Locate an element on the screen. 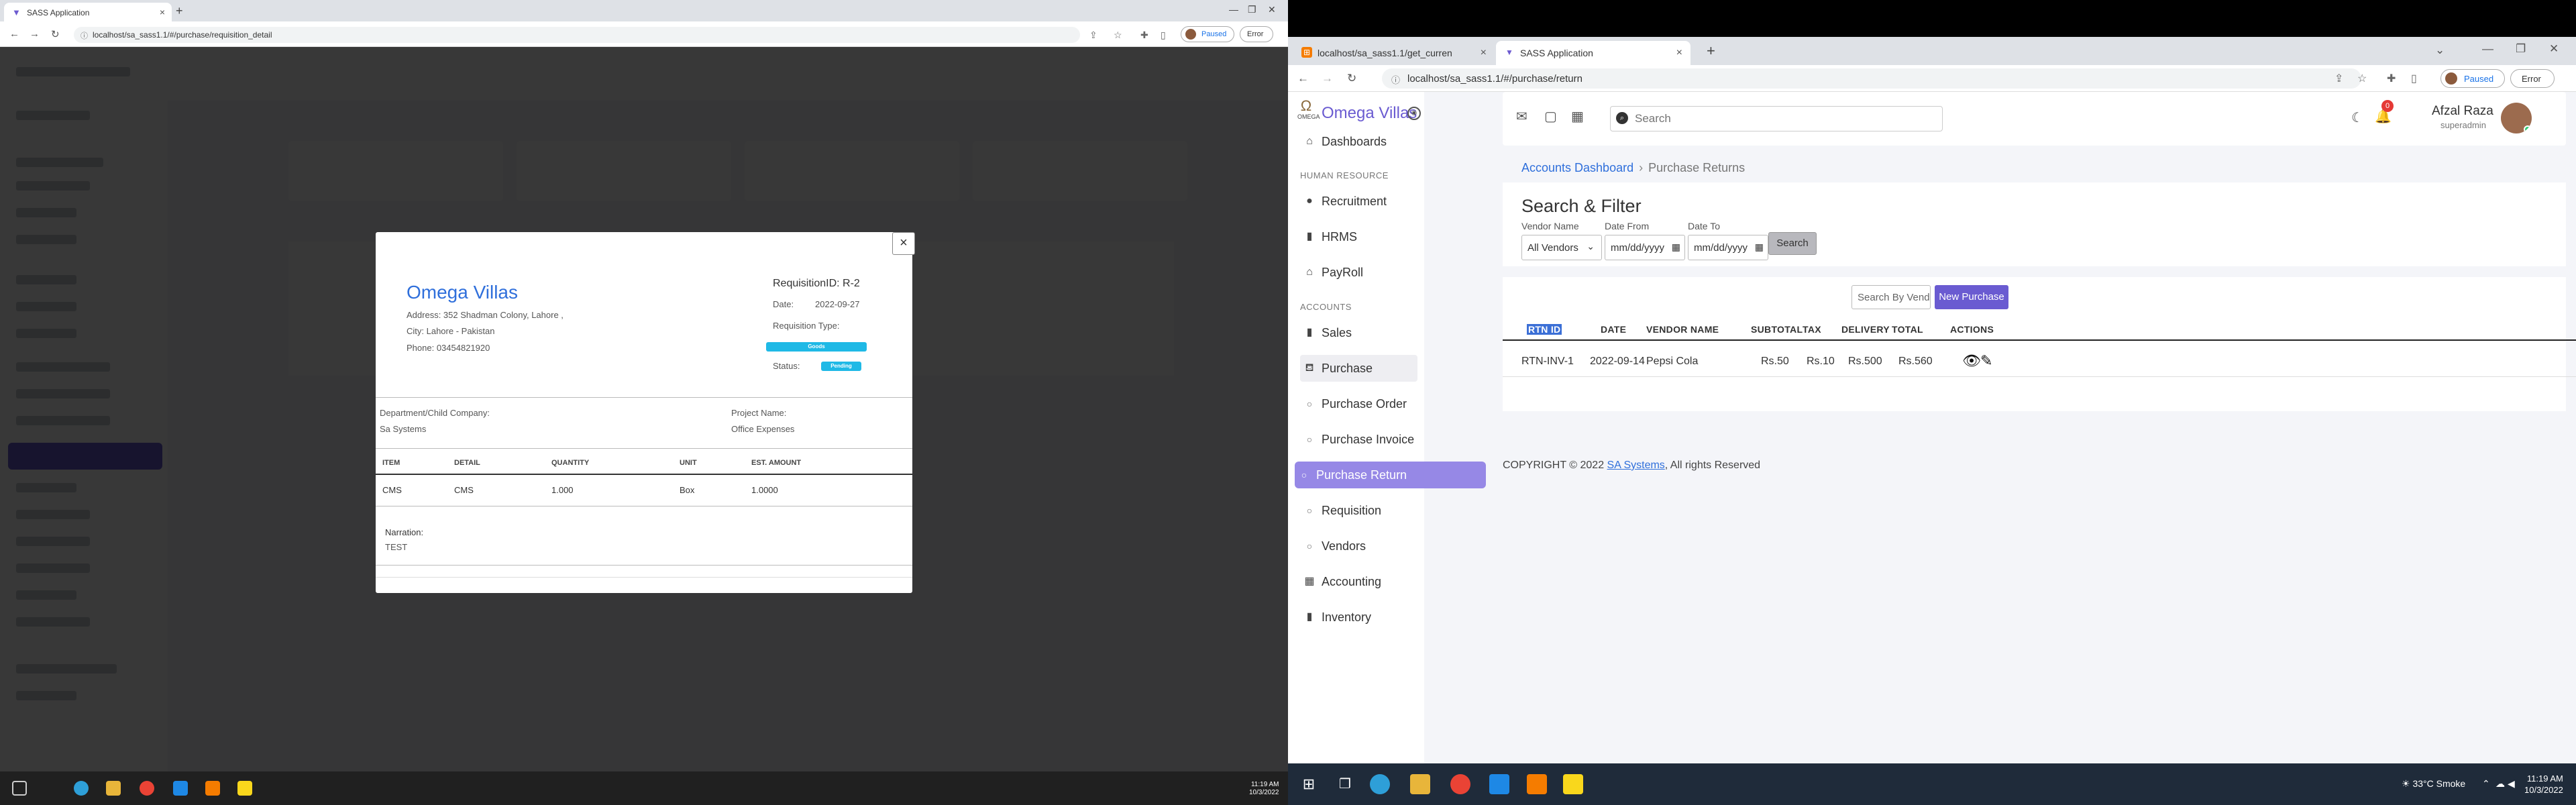 Image resolution: width=2576 pixels, height=805 pixels. vendor-select: All Vendors ⌄ is located at coordinates (1561, 247).